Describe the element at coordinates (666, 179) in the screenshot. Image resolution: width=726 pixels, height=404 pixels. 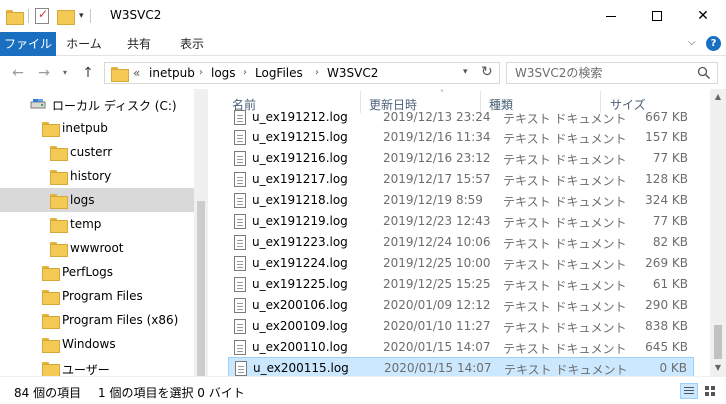
I see `file-size: 128 KB` at that location.